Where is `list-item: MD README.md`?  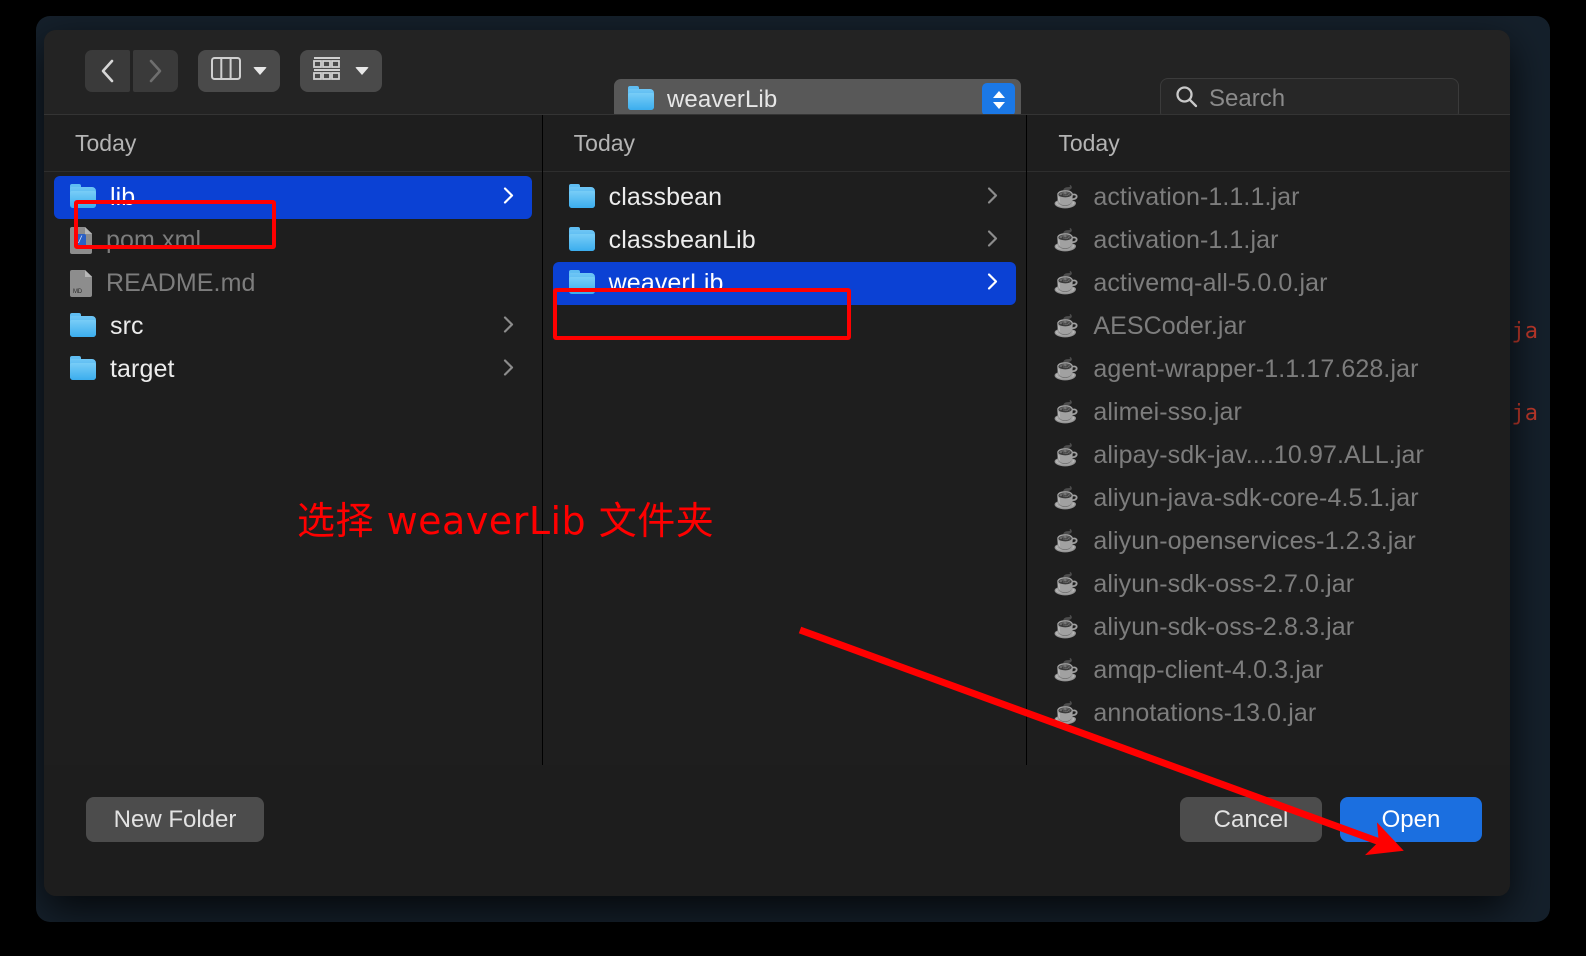
list-item: MD README.md is located at coordinates (293, 283).